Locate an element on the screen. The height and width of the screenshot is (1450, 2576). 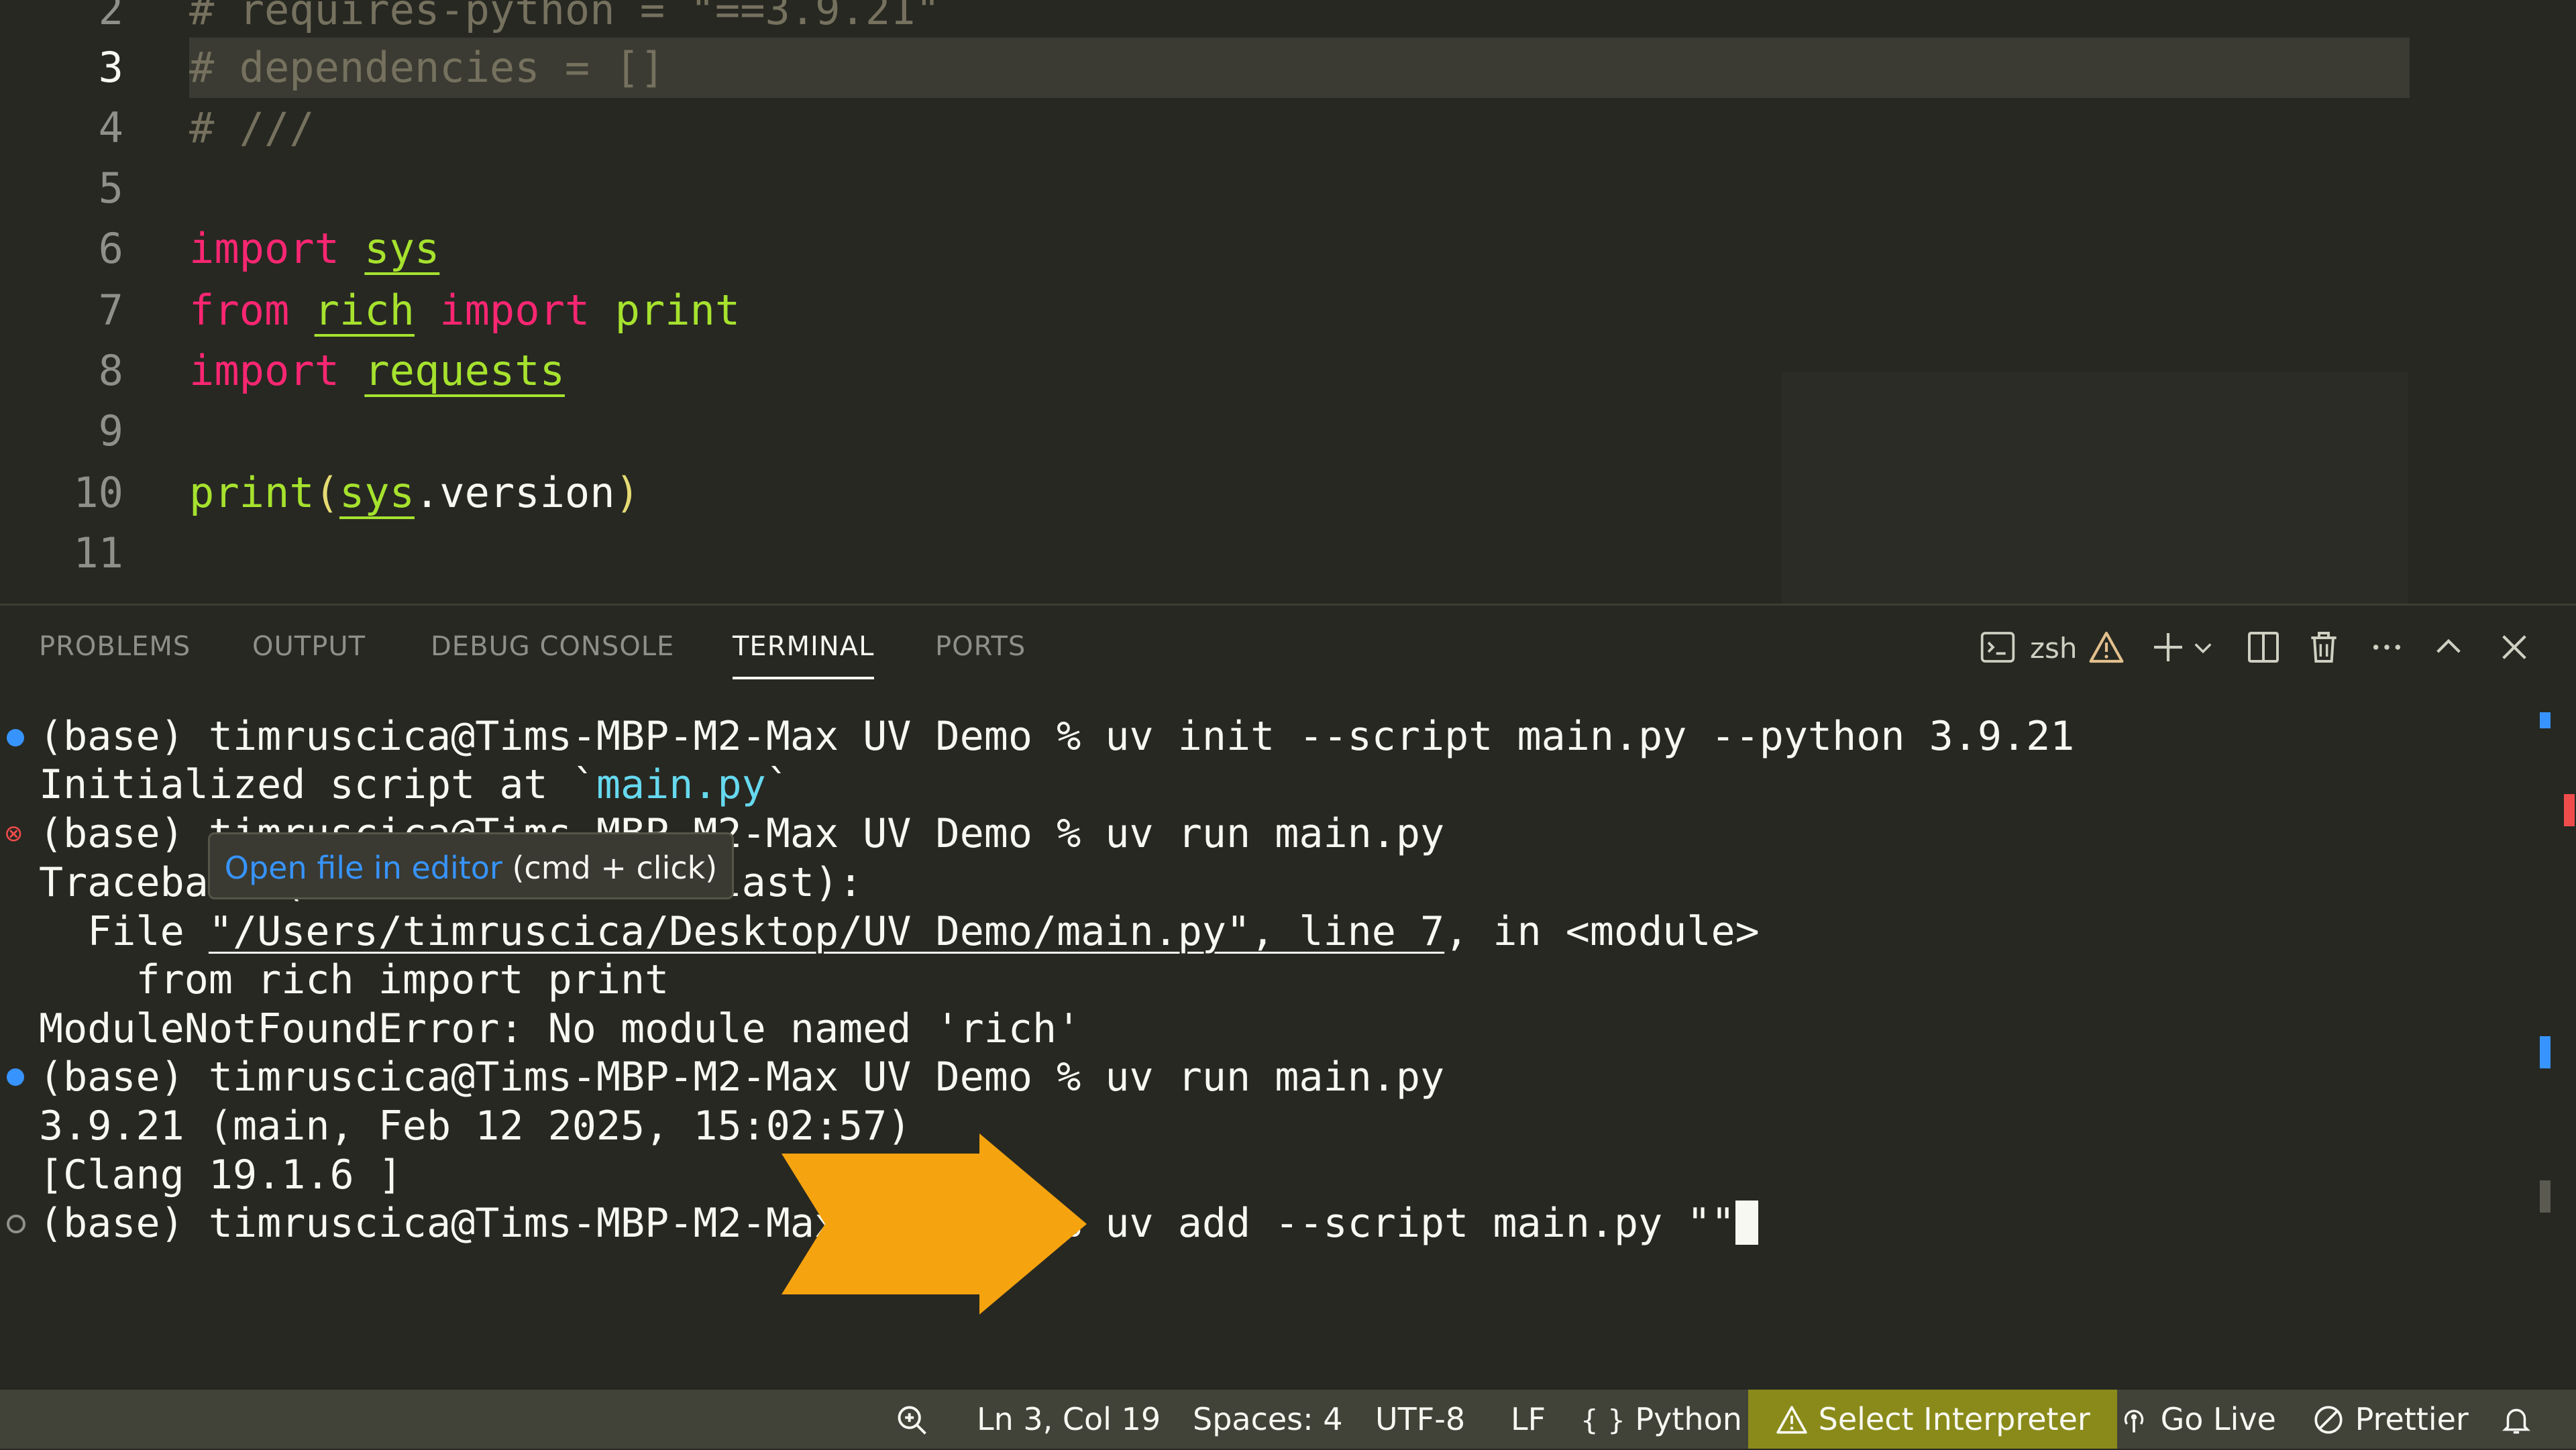
editor-line: 3 # dependencies = [] is located at coordinates (1288, 68).